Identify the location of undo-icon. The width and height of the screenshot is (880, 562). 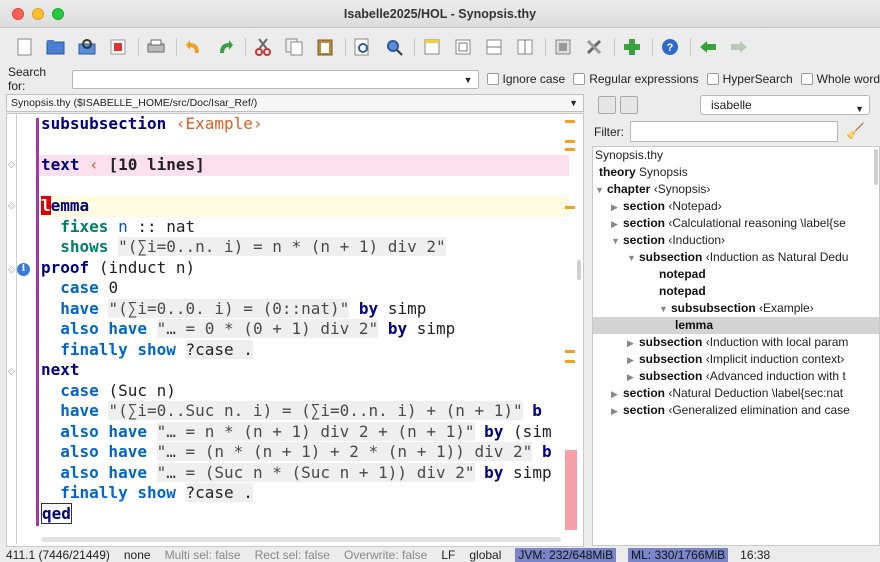
(194, 47).